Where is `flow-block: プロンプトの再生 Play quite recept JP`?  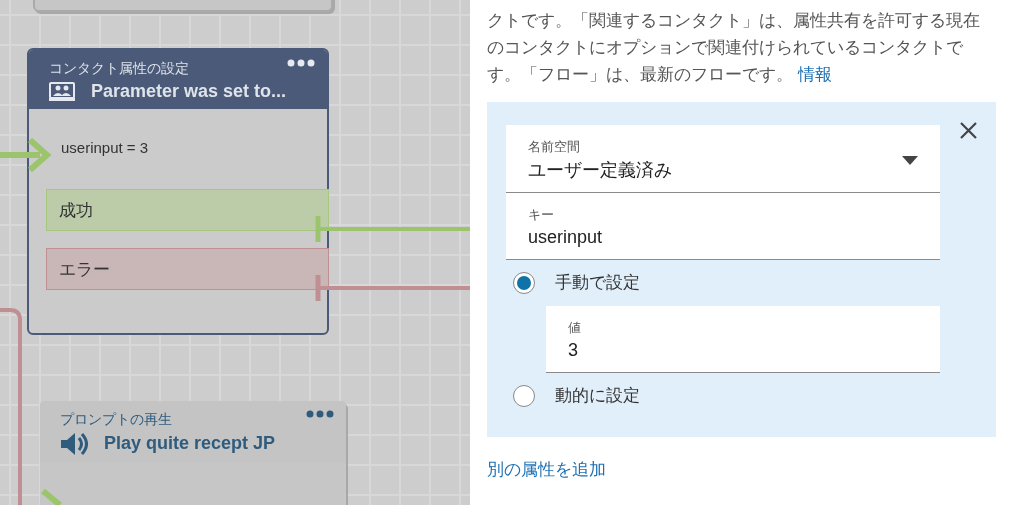
flow-block: プロンプトの再生 Play quite recept JP is located at coordinates (193, 453).